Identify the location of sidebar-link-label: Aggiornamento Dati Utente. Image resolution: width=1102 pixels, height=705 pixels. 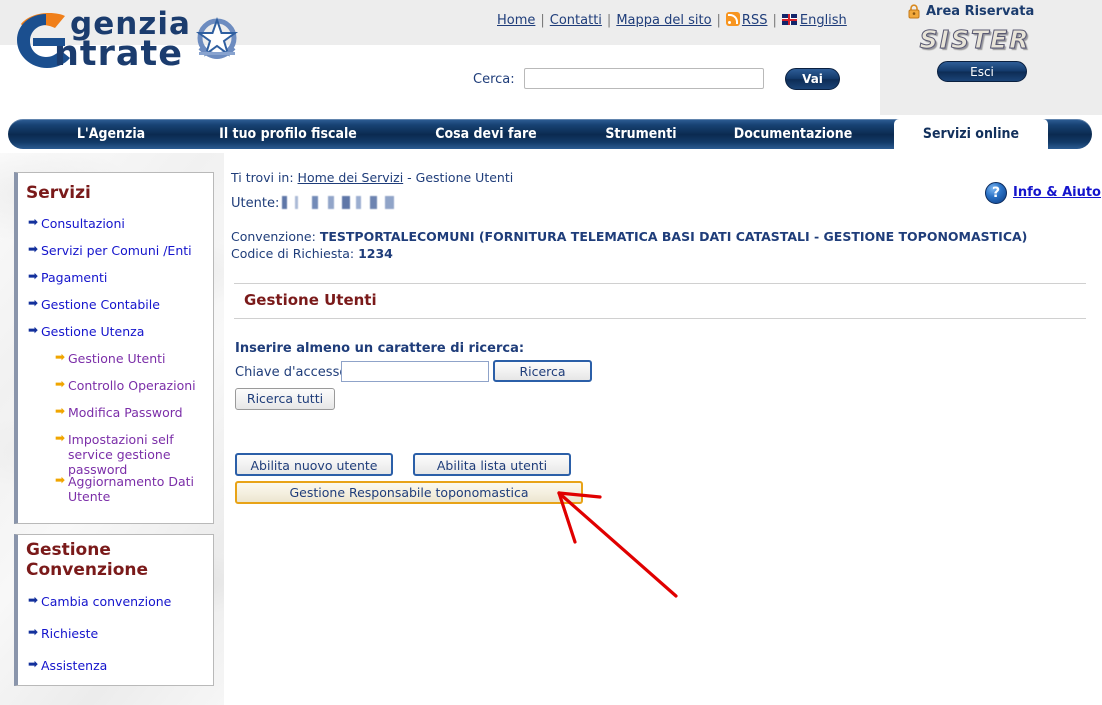
(136, 489).